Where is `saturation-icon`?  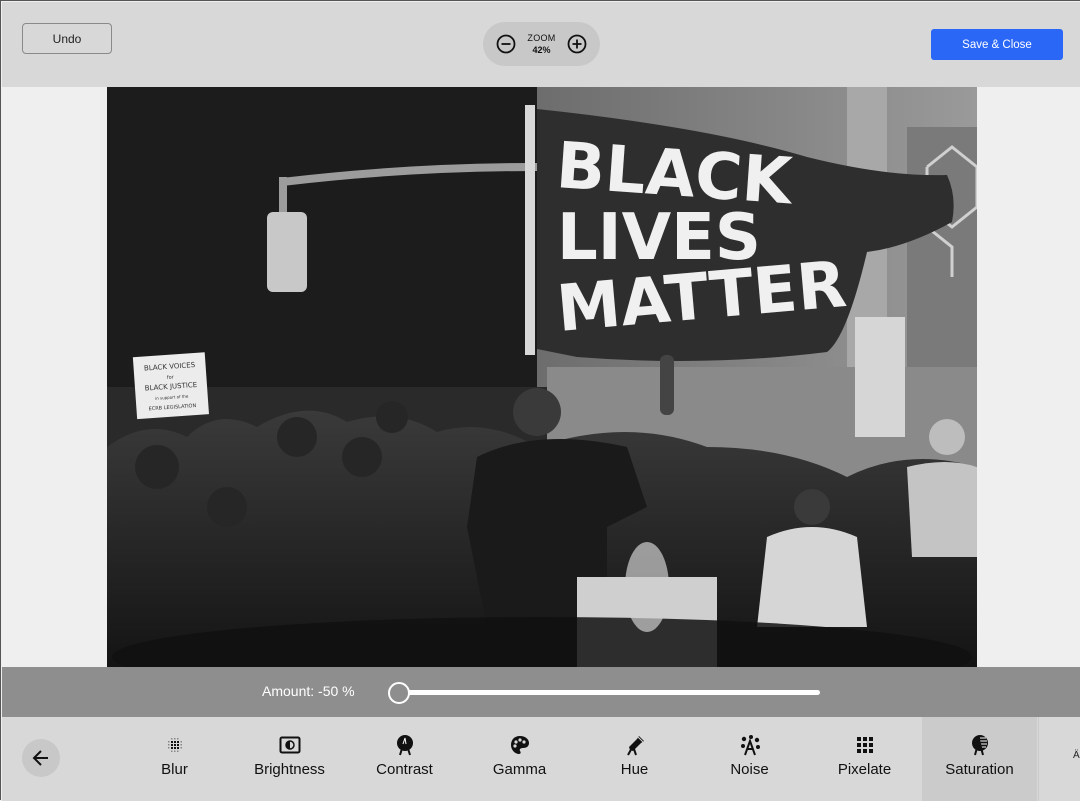
saturation-icon is located at coordinates (980, 745).